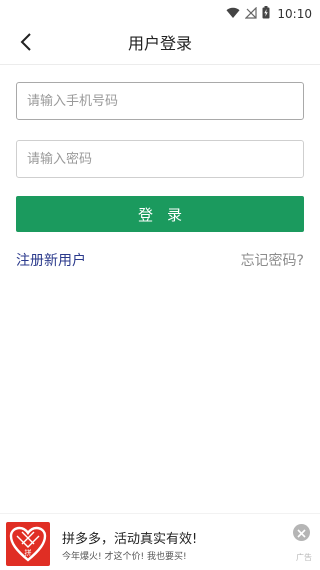 This screenshot has width=320, height=570. I want to click on ad-close-button, so click(301, 532).